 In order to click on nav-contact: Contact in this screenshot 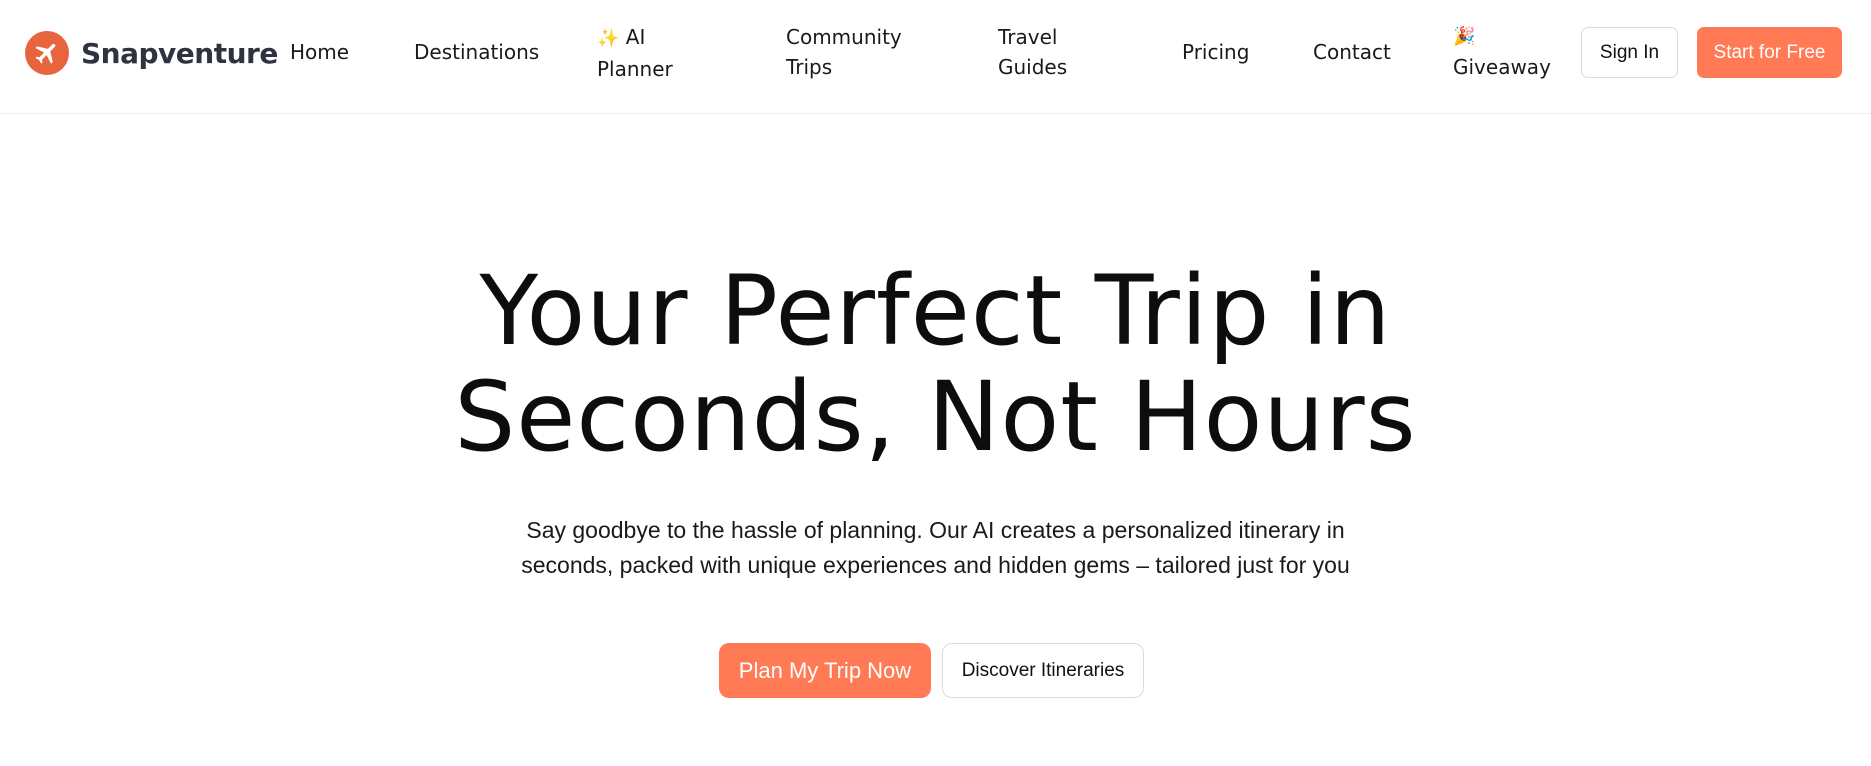, I will do `click(1352, 52)`.